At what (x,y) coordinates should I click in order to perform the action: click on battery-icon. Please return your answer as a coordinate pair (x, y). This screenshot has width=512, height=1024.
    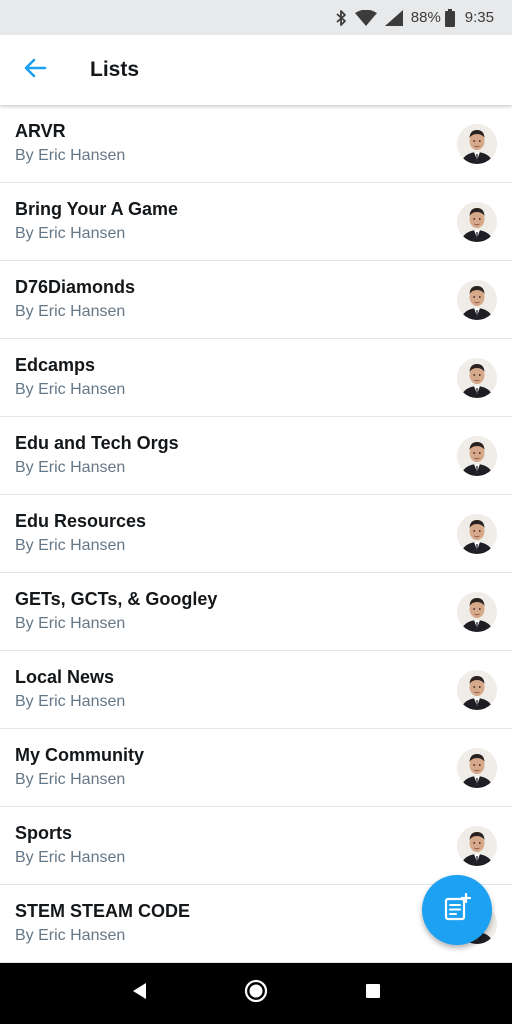
    Looking at the image, I should click on (449, 17).